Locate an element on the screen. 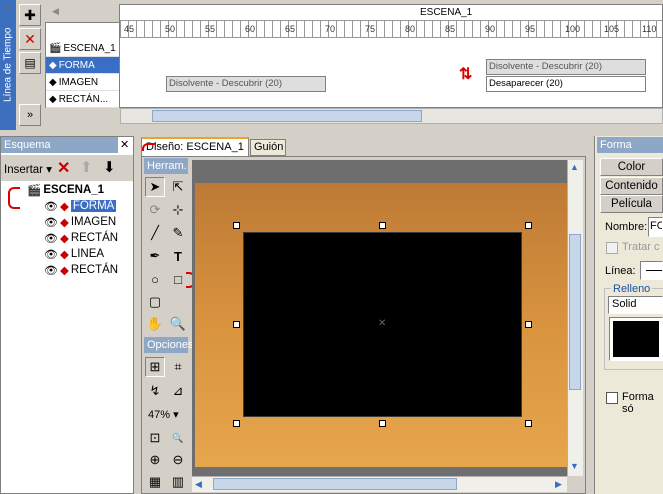  outline-title: Esquema is located at coordinates (59, 145).